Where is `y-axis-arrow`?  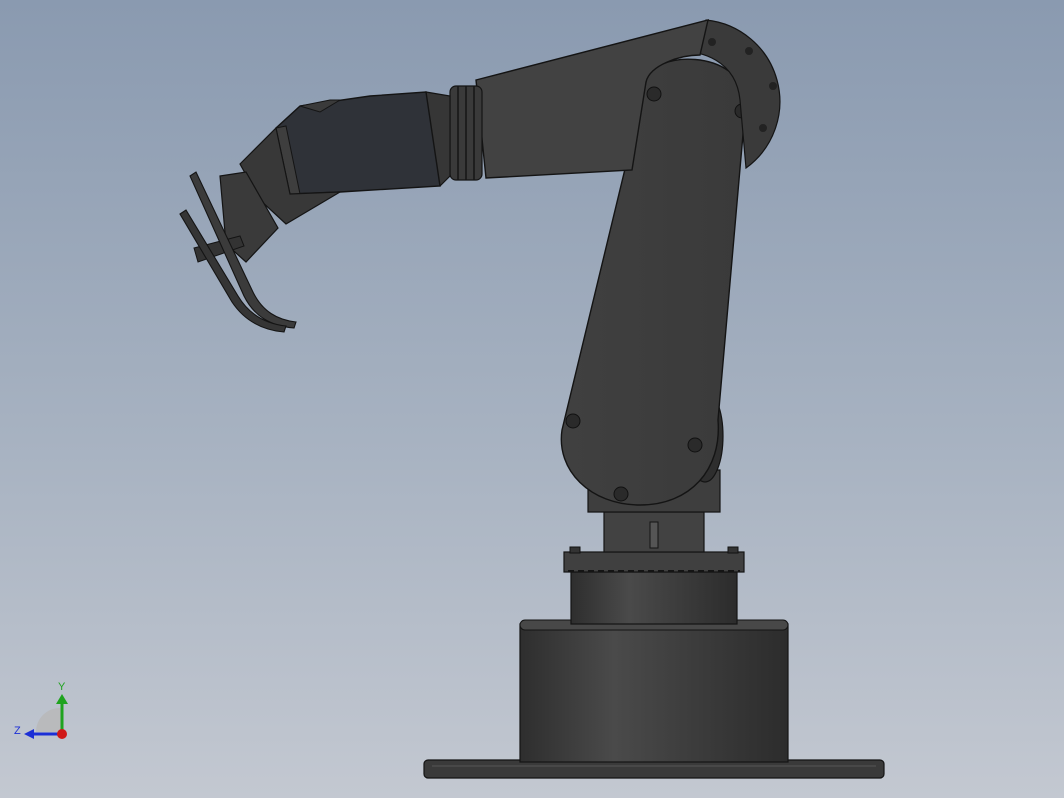 y-axis-arrow is located at coordinates (62, 699).